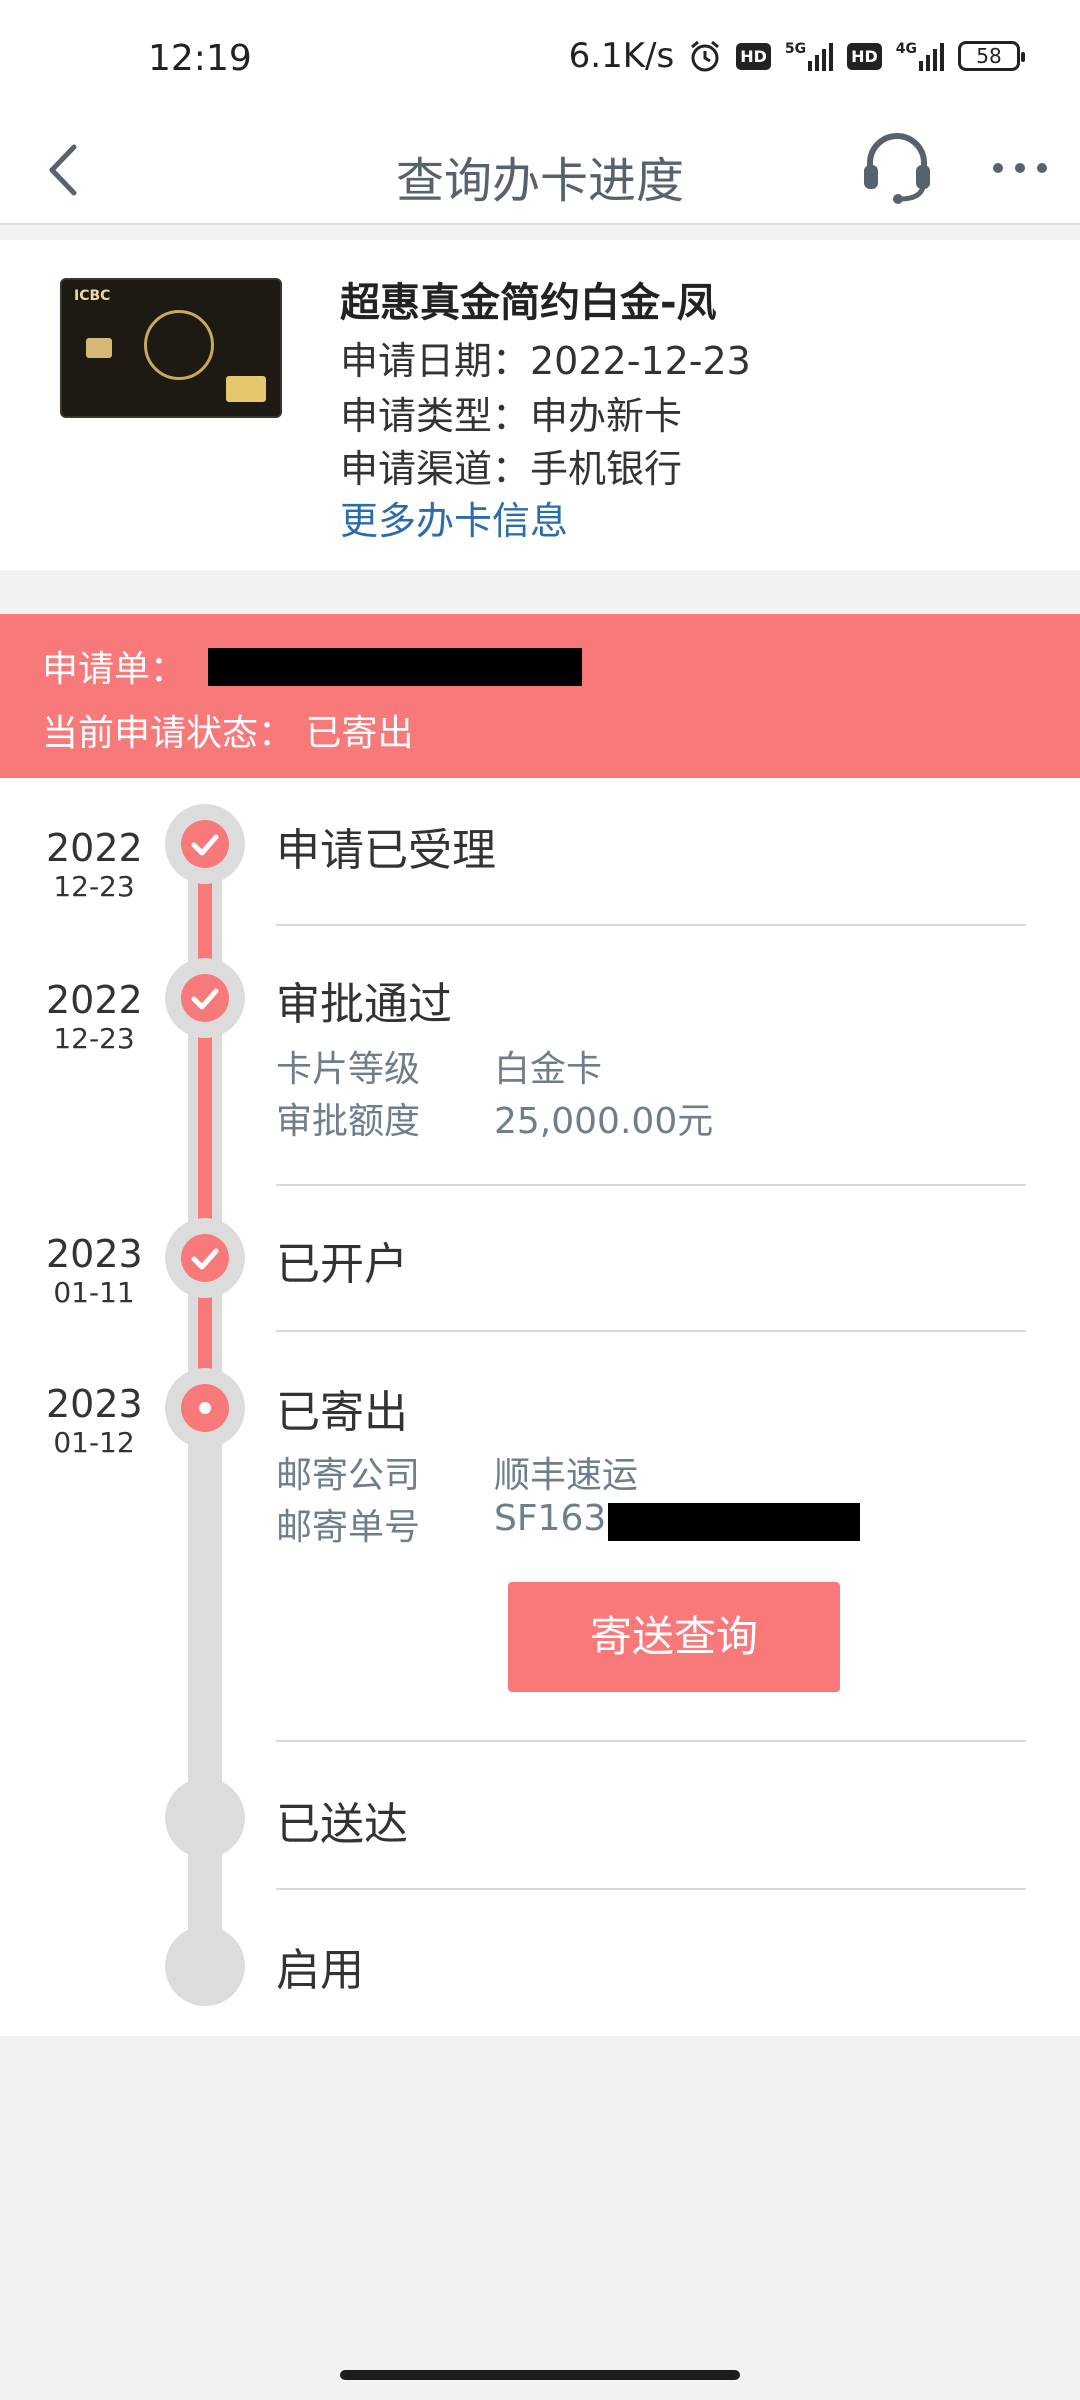 This screenshot has height=2400, width=1080. Describe the element at coordinates (92, 296) in the screenshot. I see `card-brand-logo: ICBC` at that location.